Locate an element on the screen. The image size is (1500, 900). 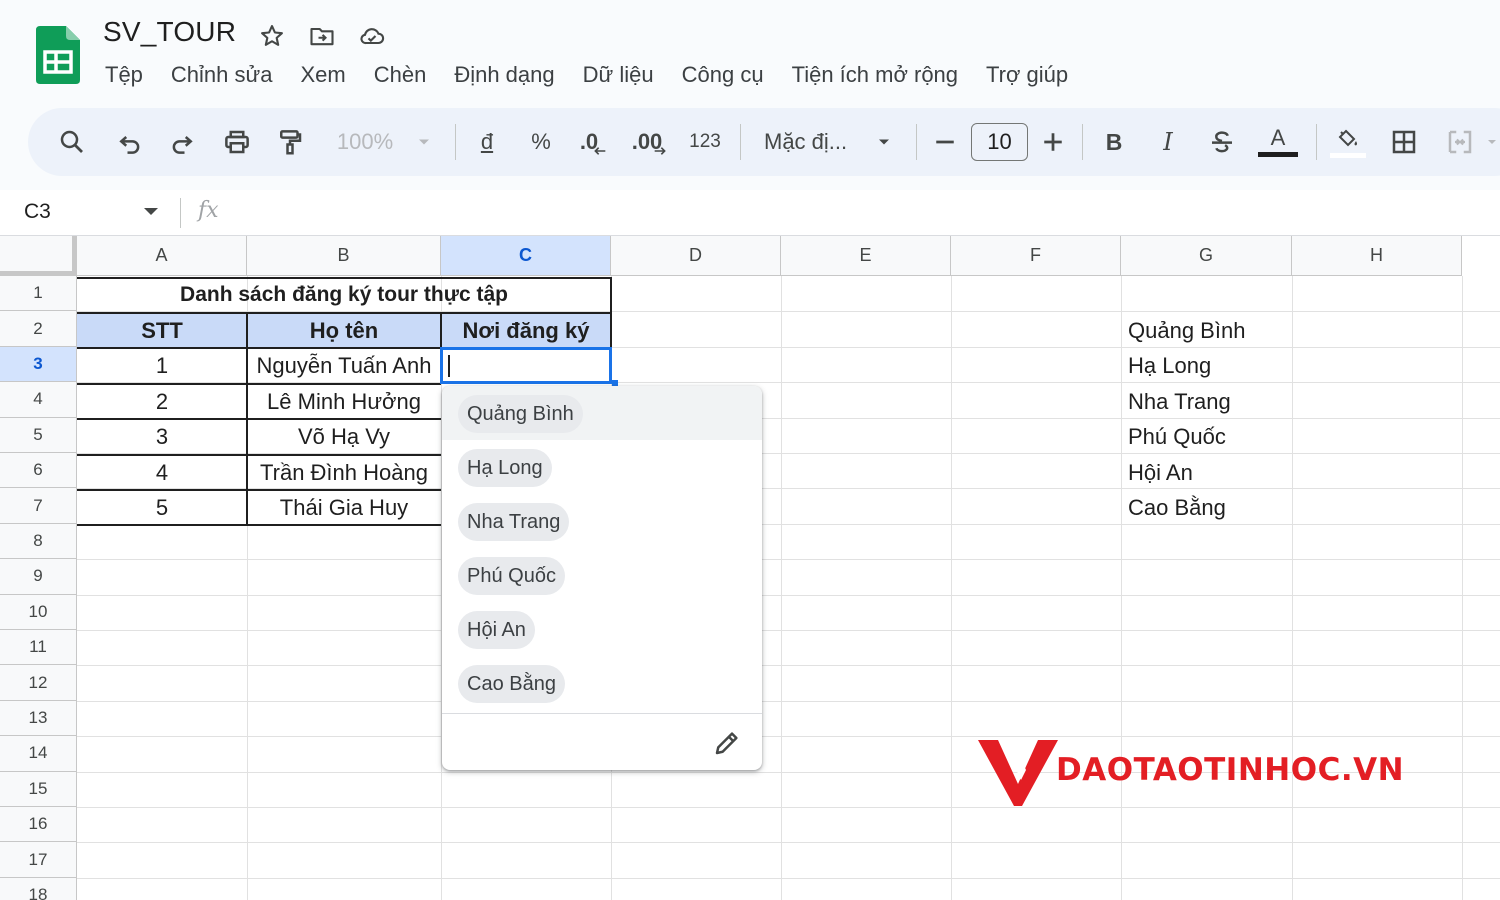
cell-g: Nha Trang is located at coordinates (1210, 401).